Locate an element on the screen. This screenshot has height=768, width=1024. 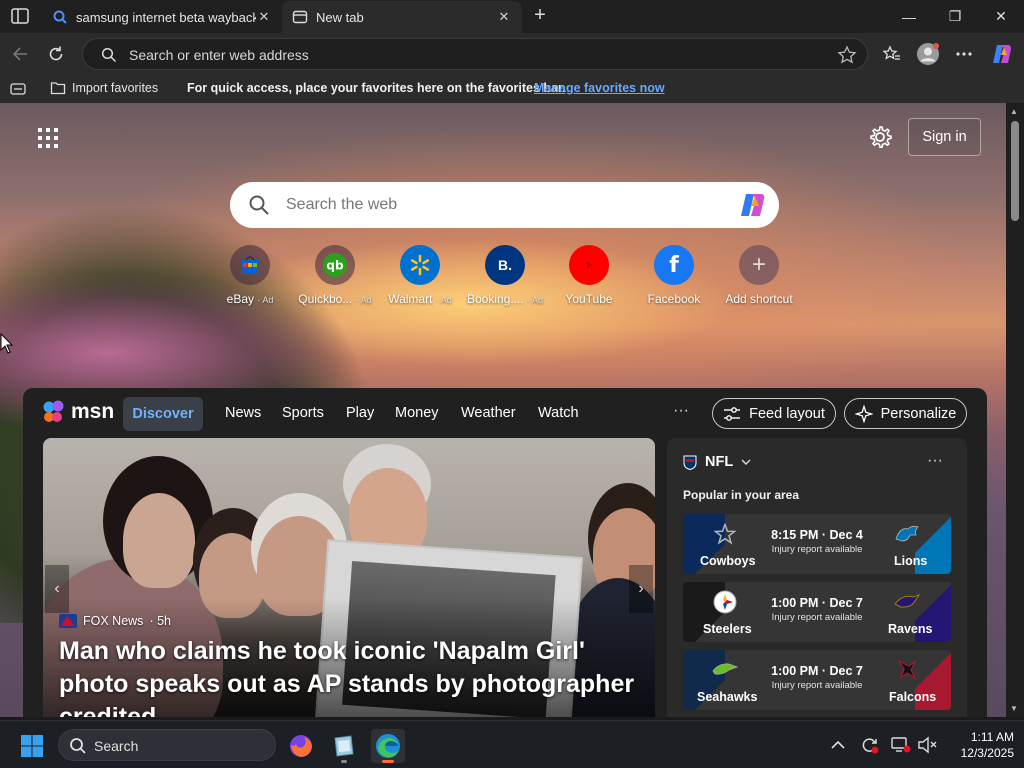
import-favorites-button: Import favorites is located at coordinates (104, 88).